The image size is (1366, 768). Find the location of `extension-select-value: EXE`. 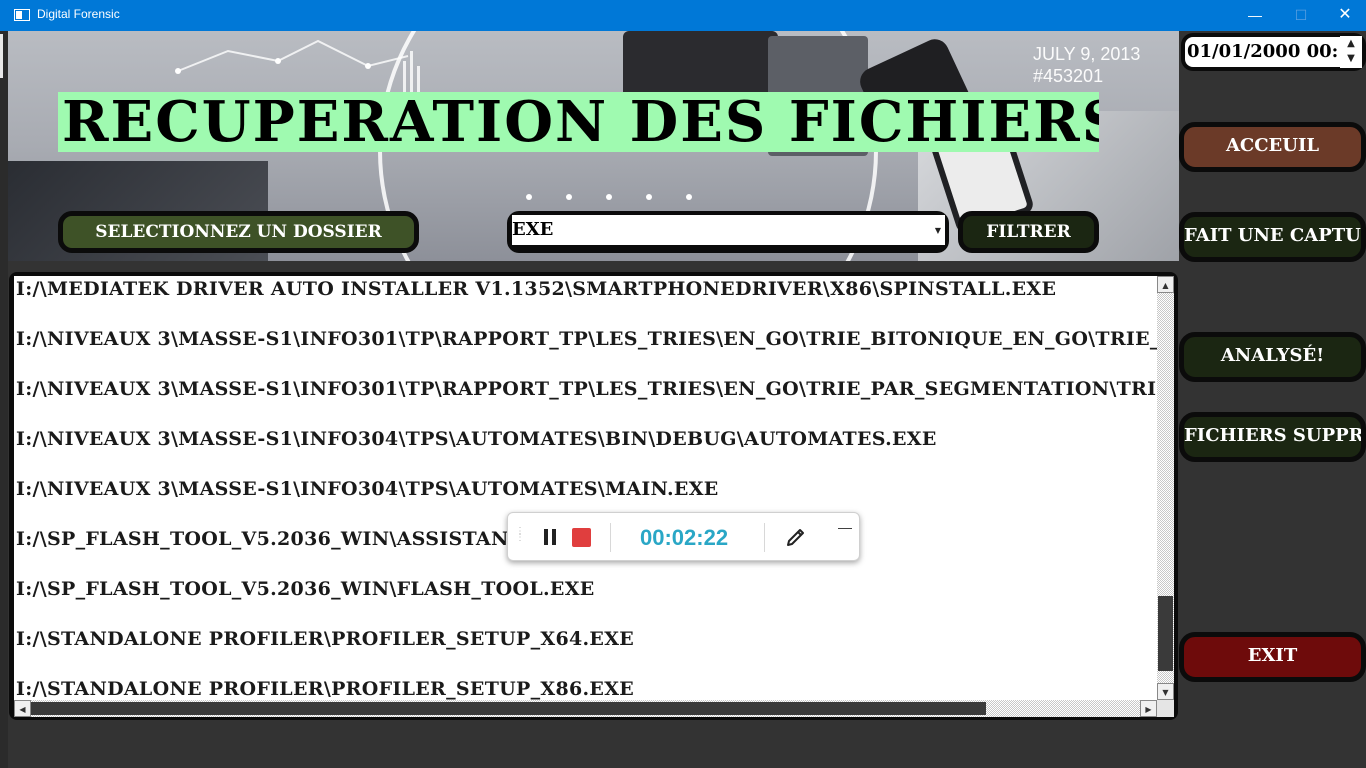

extension-select-value: EXE is located at coordinates (533, 229).